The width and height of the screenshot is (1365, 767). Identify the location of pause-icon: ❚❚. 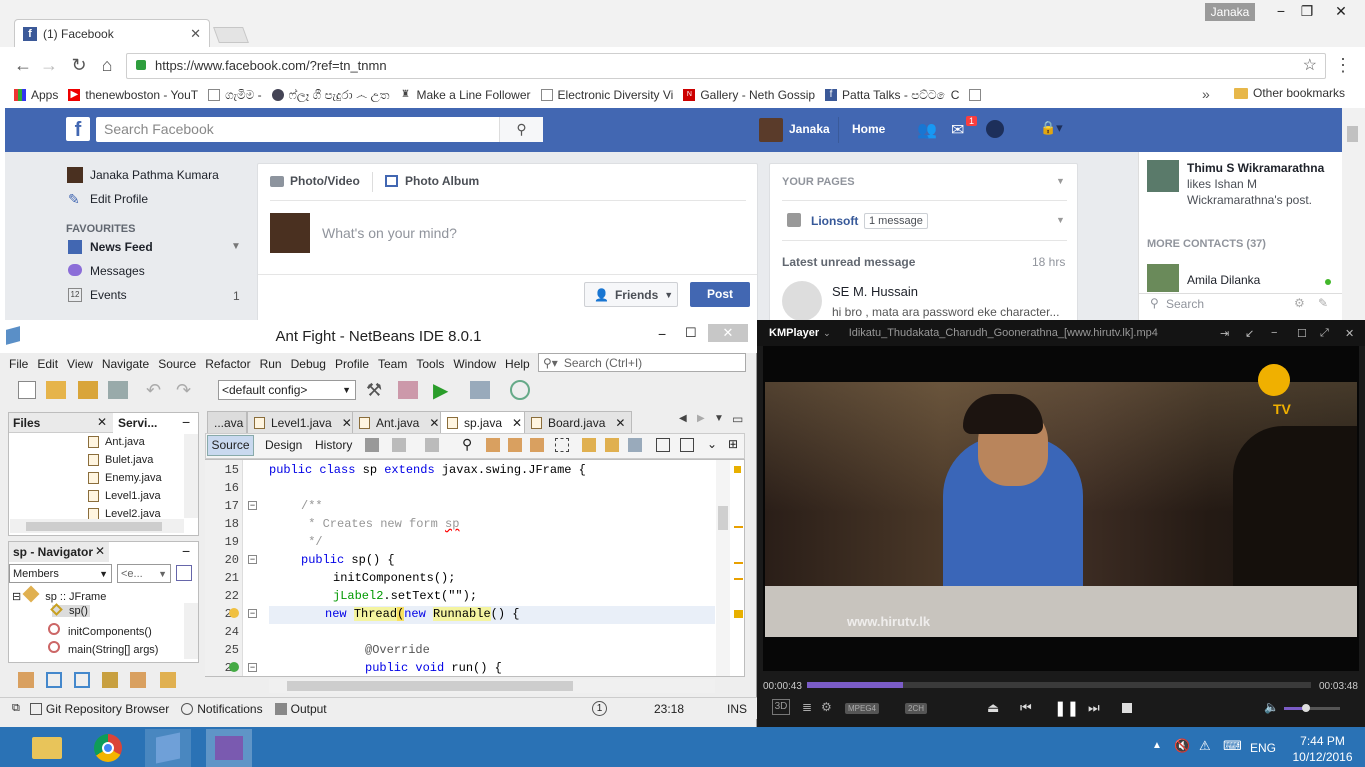
(1066, 708).